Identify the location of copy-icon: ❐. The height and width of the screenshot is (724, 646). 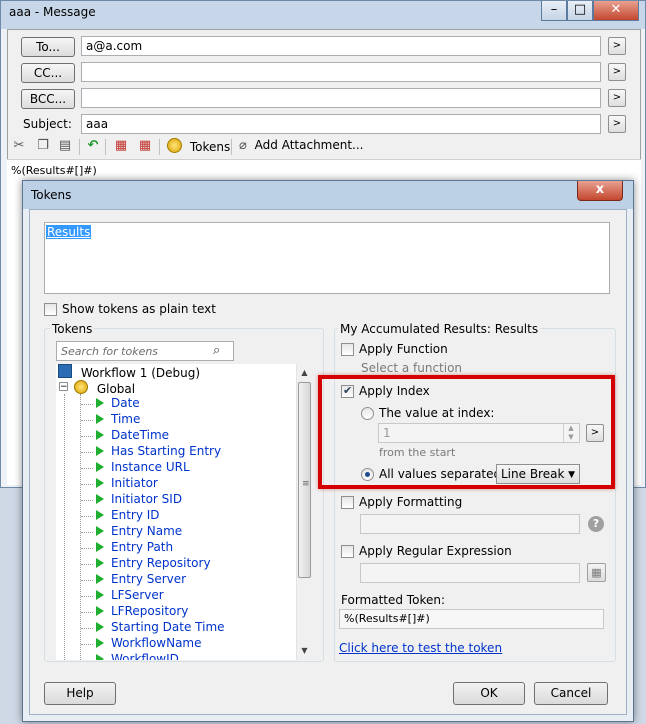
(43, 146).